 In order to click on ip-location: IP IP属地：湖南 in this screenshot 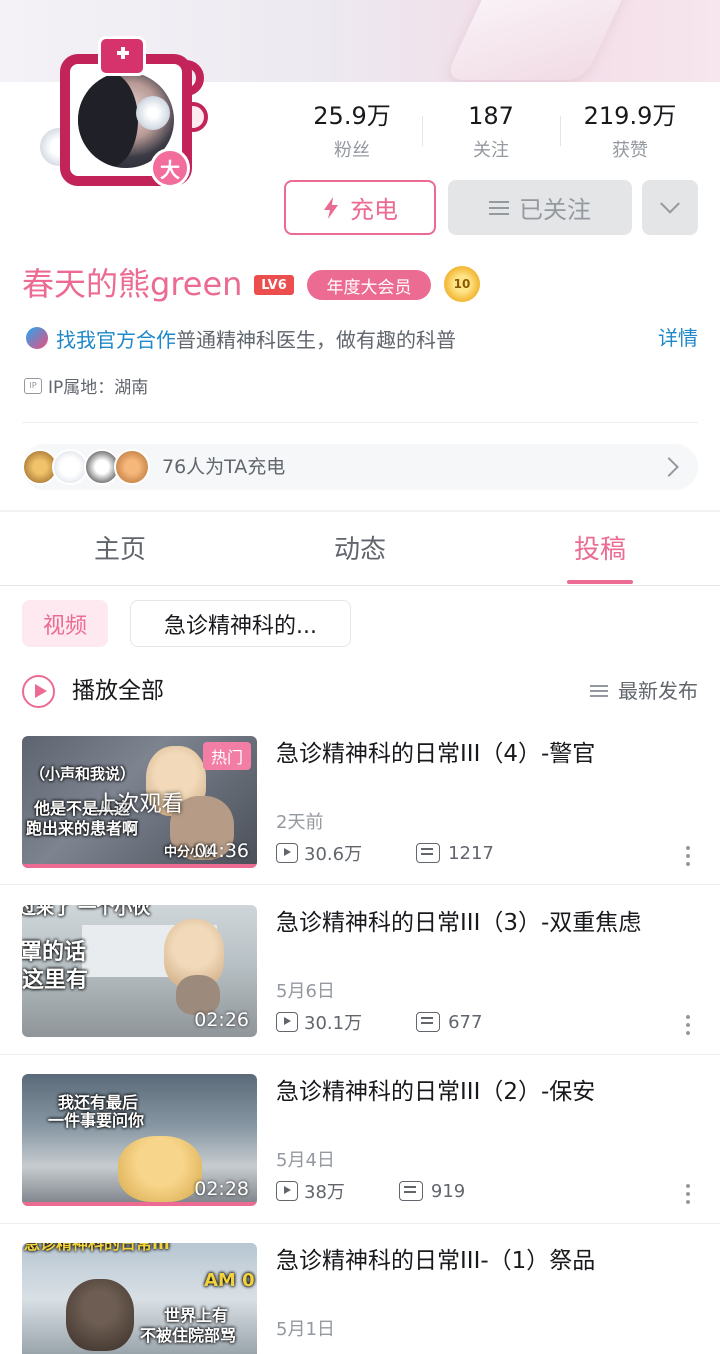, I will do `click(86, 385)`.